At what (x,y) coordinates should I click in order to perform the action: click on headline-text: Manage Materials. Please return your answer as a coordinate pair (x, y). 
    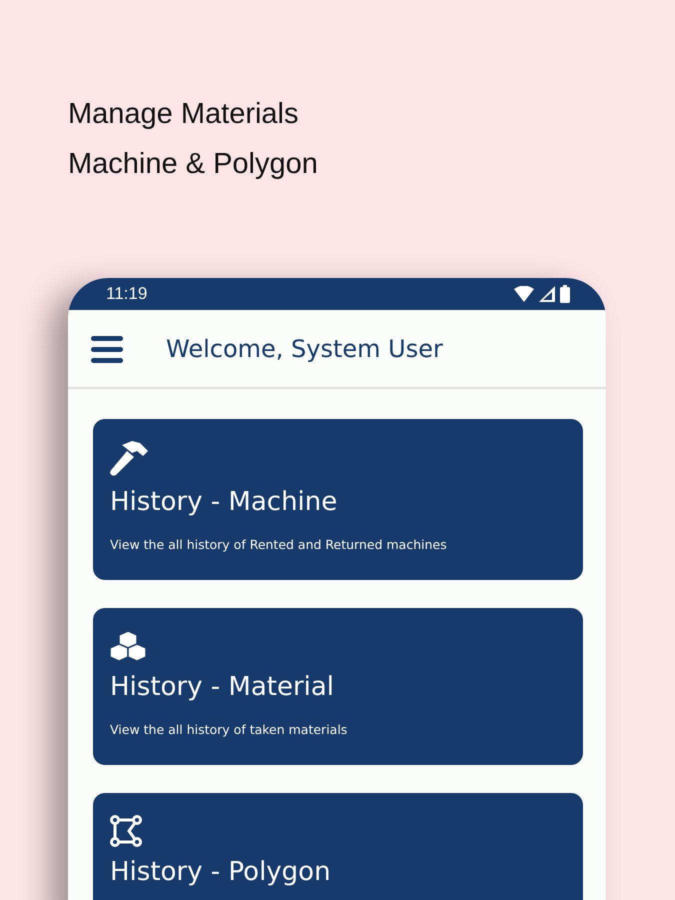
    Looking at the image, I should click on (184, 114).